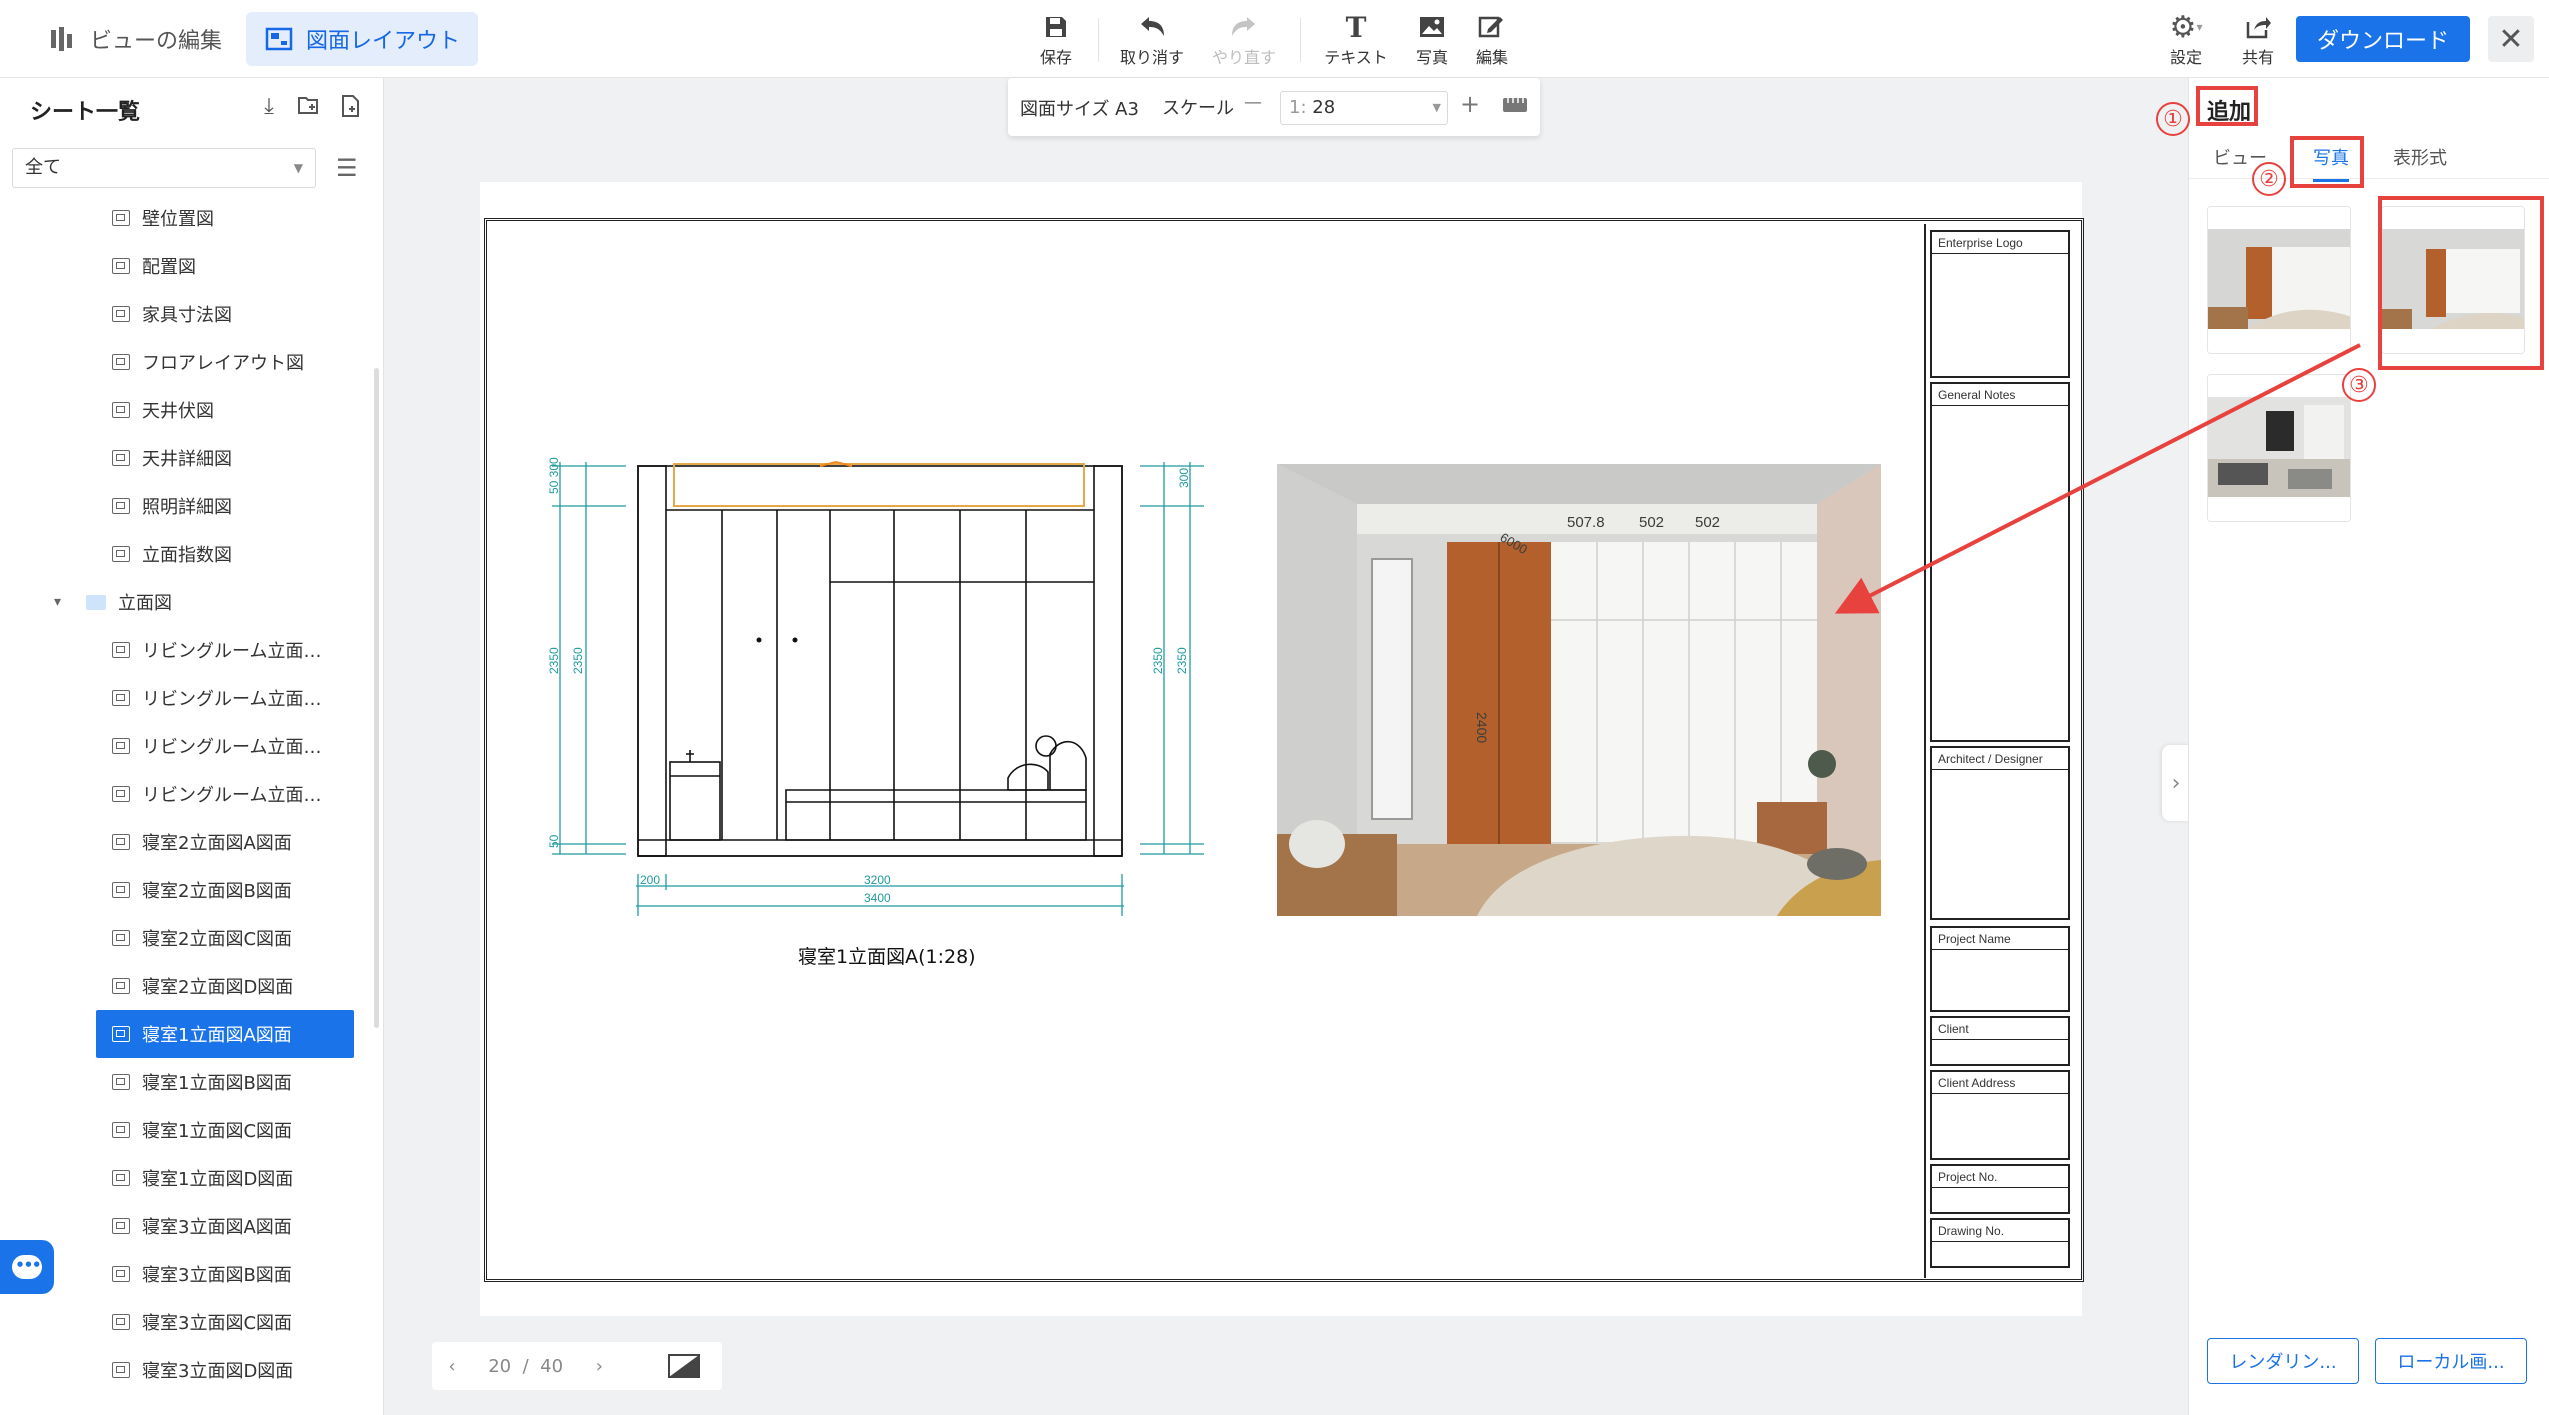 The width and height of the screenshot is (2549, 1415). What do you see at coordinates (217, 1083) in the screenshot?
I see `tree-item-label: 寝室1立面図B図面` at bounding box center [217, 1083].